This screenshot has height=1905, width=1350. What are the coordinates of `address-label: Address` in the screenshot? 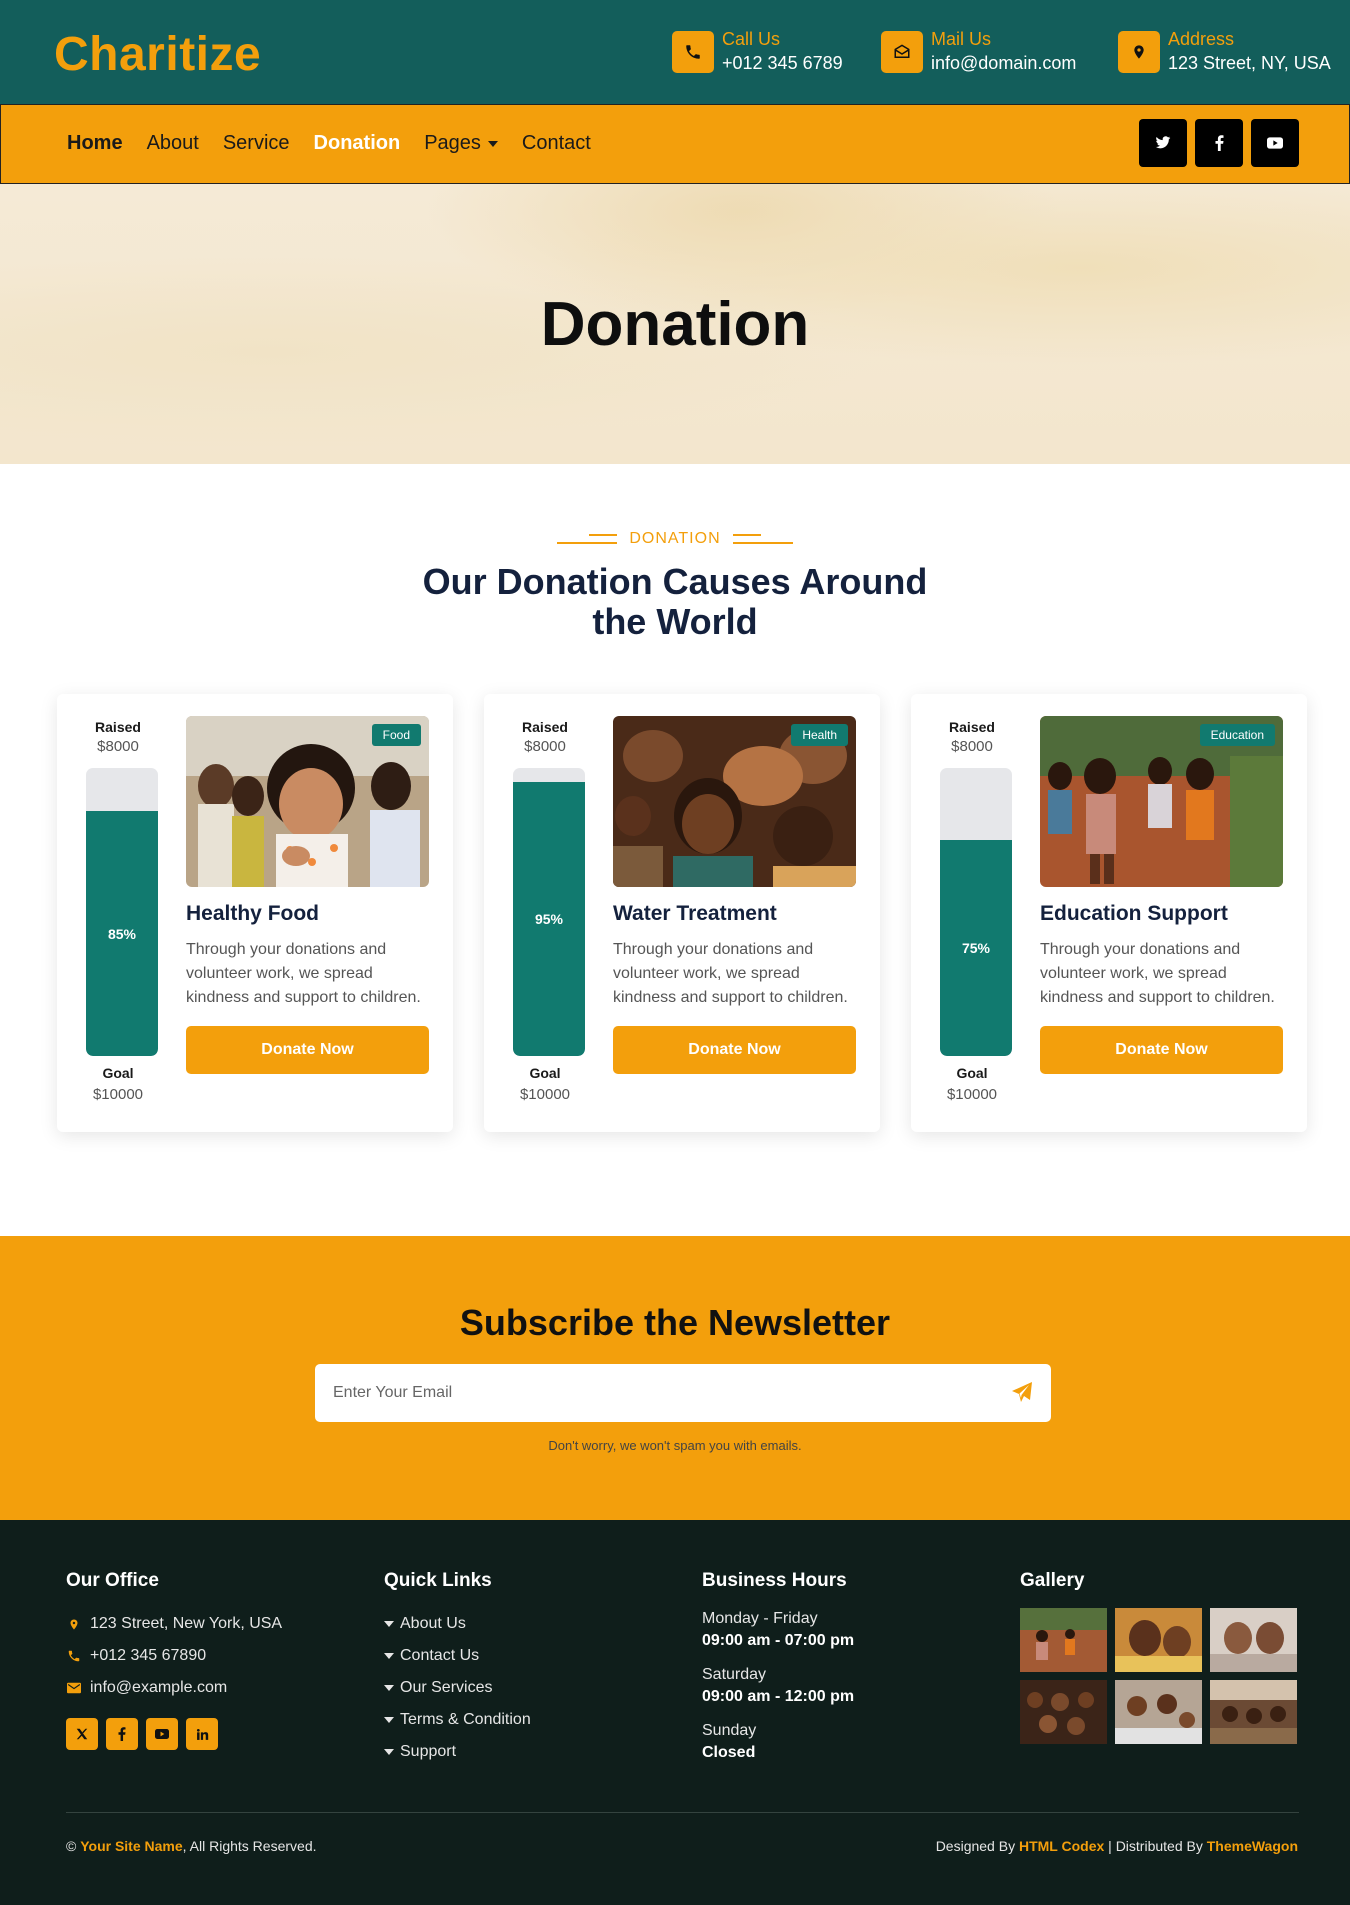 It's located at (1201, 39).